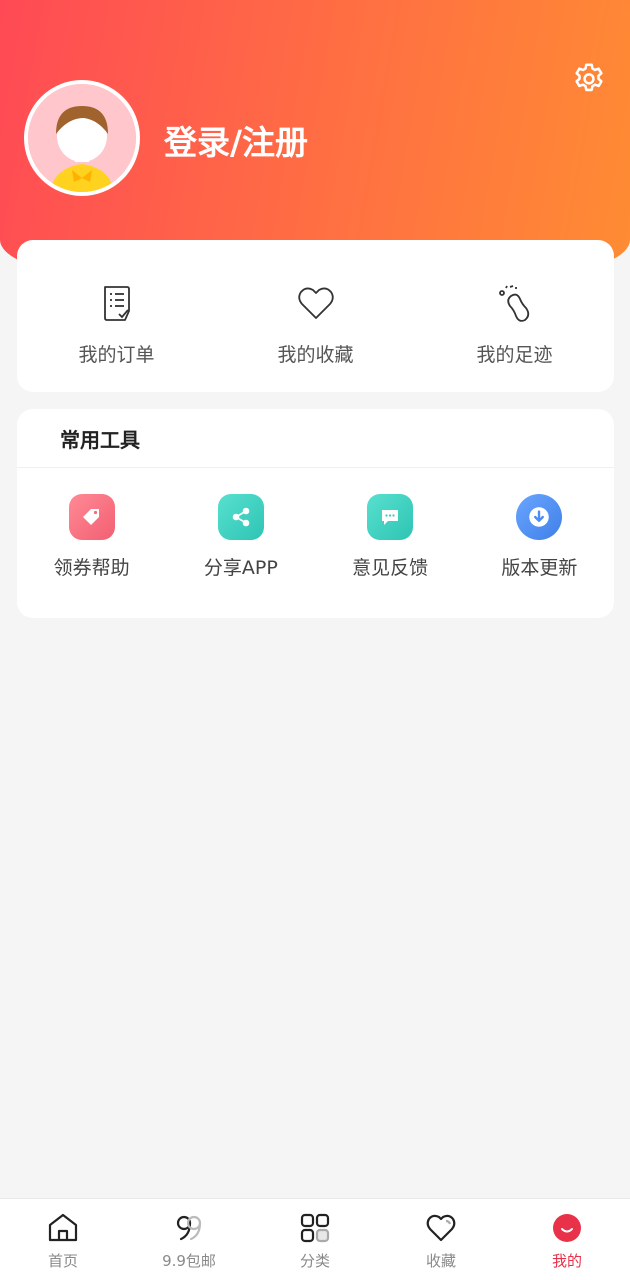  I want to click on tab-nine-nine-label: 9.9包邮, so click(189, 1261).